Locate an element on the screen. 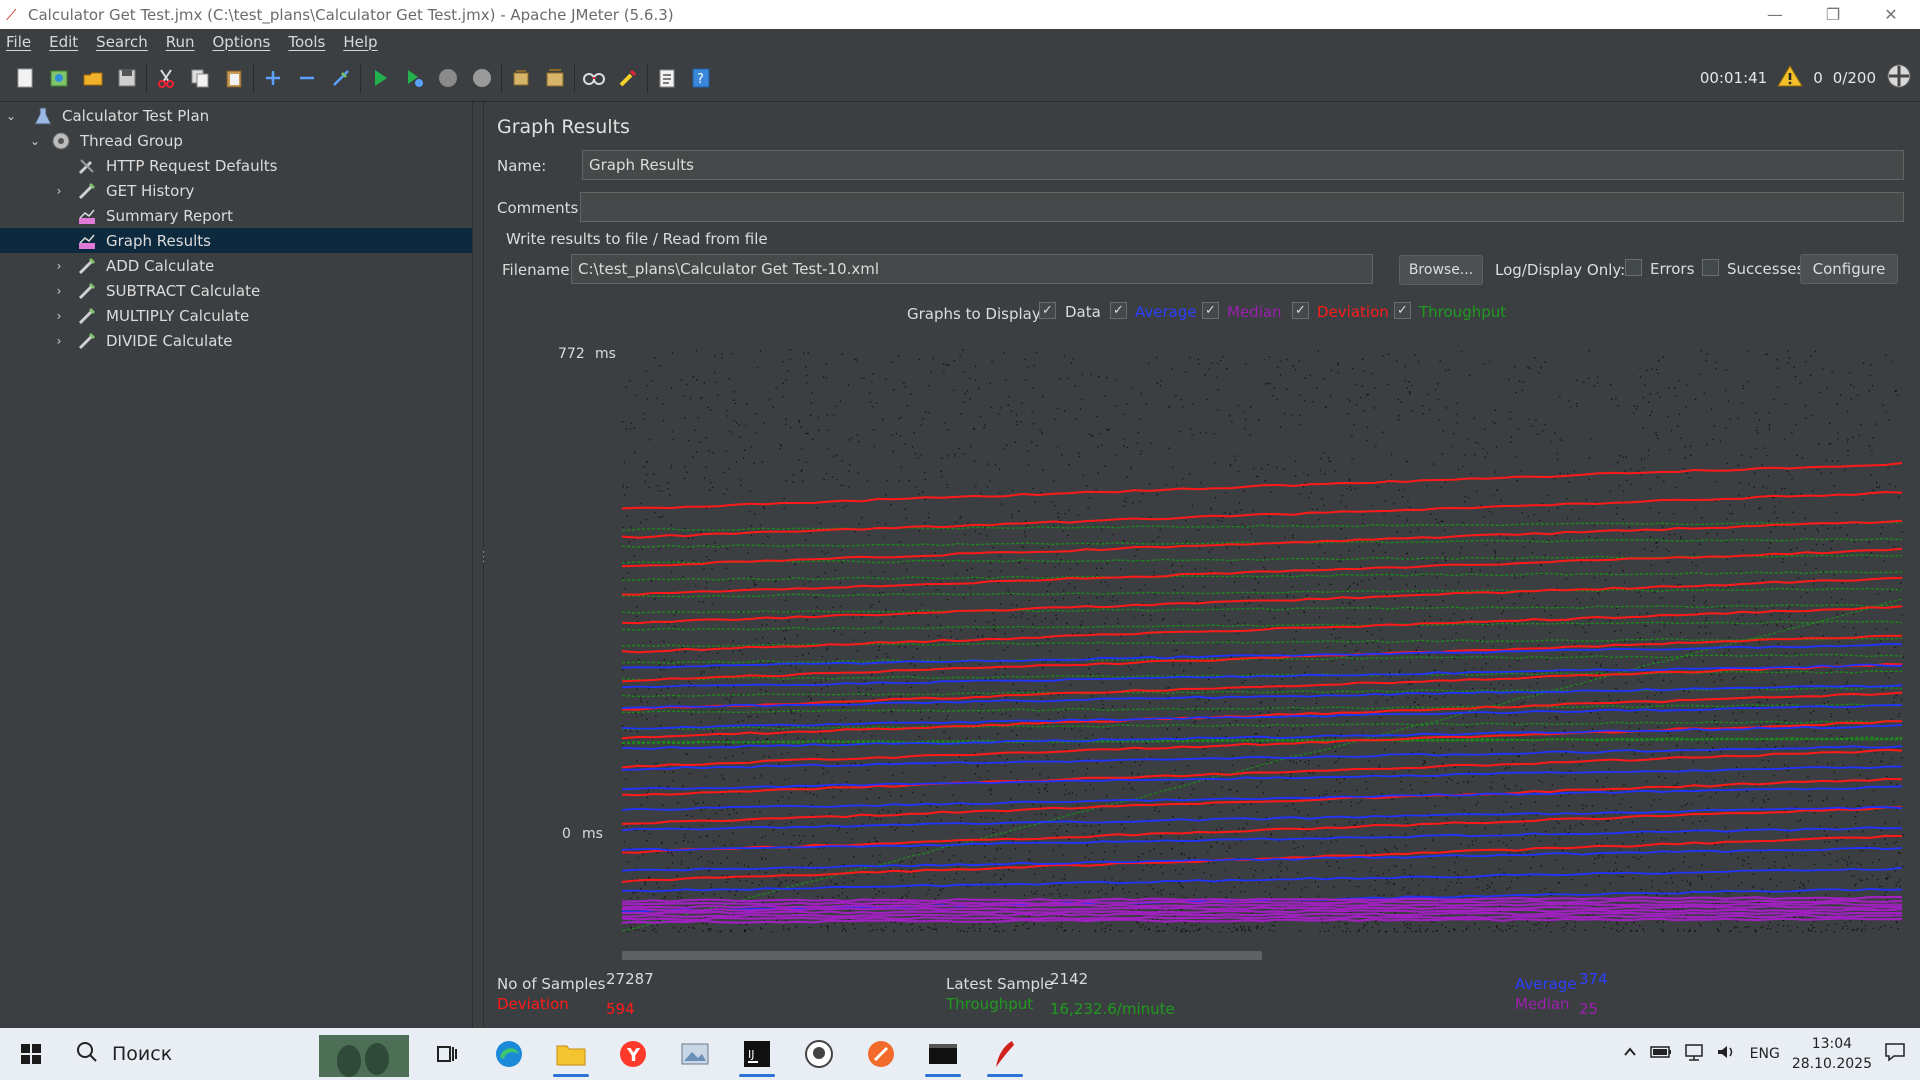  data-checkbox: ✓ is located at coordinates (1047, 310).